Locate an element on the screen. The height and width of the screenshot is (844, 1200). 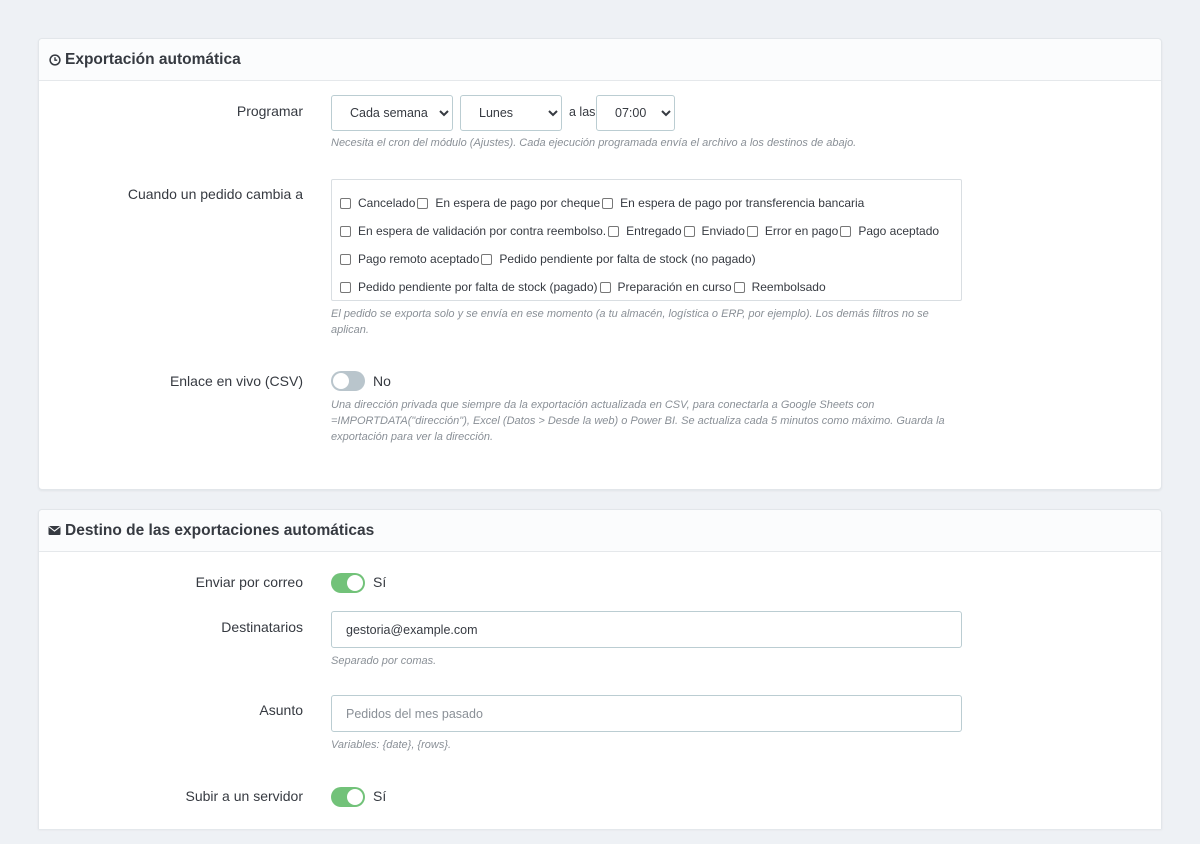
live-link-label: Enlace en vivo (CSV) is located at coordinates (236, 381).